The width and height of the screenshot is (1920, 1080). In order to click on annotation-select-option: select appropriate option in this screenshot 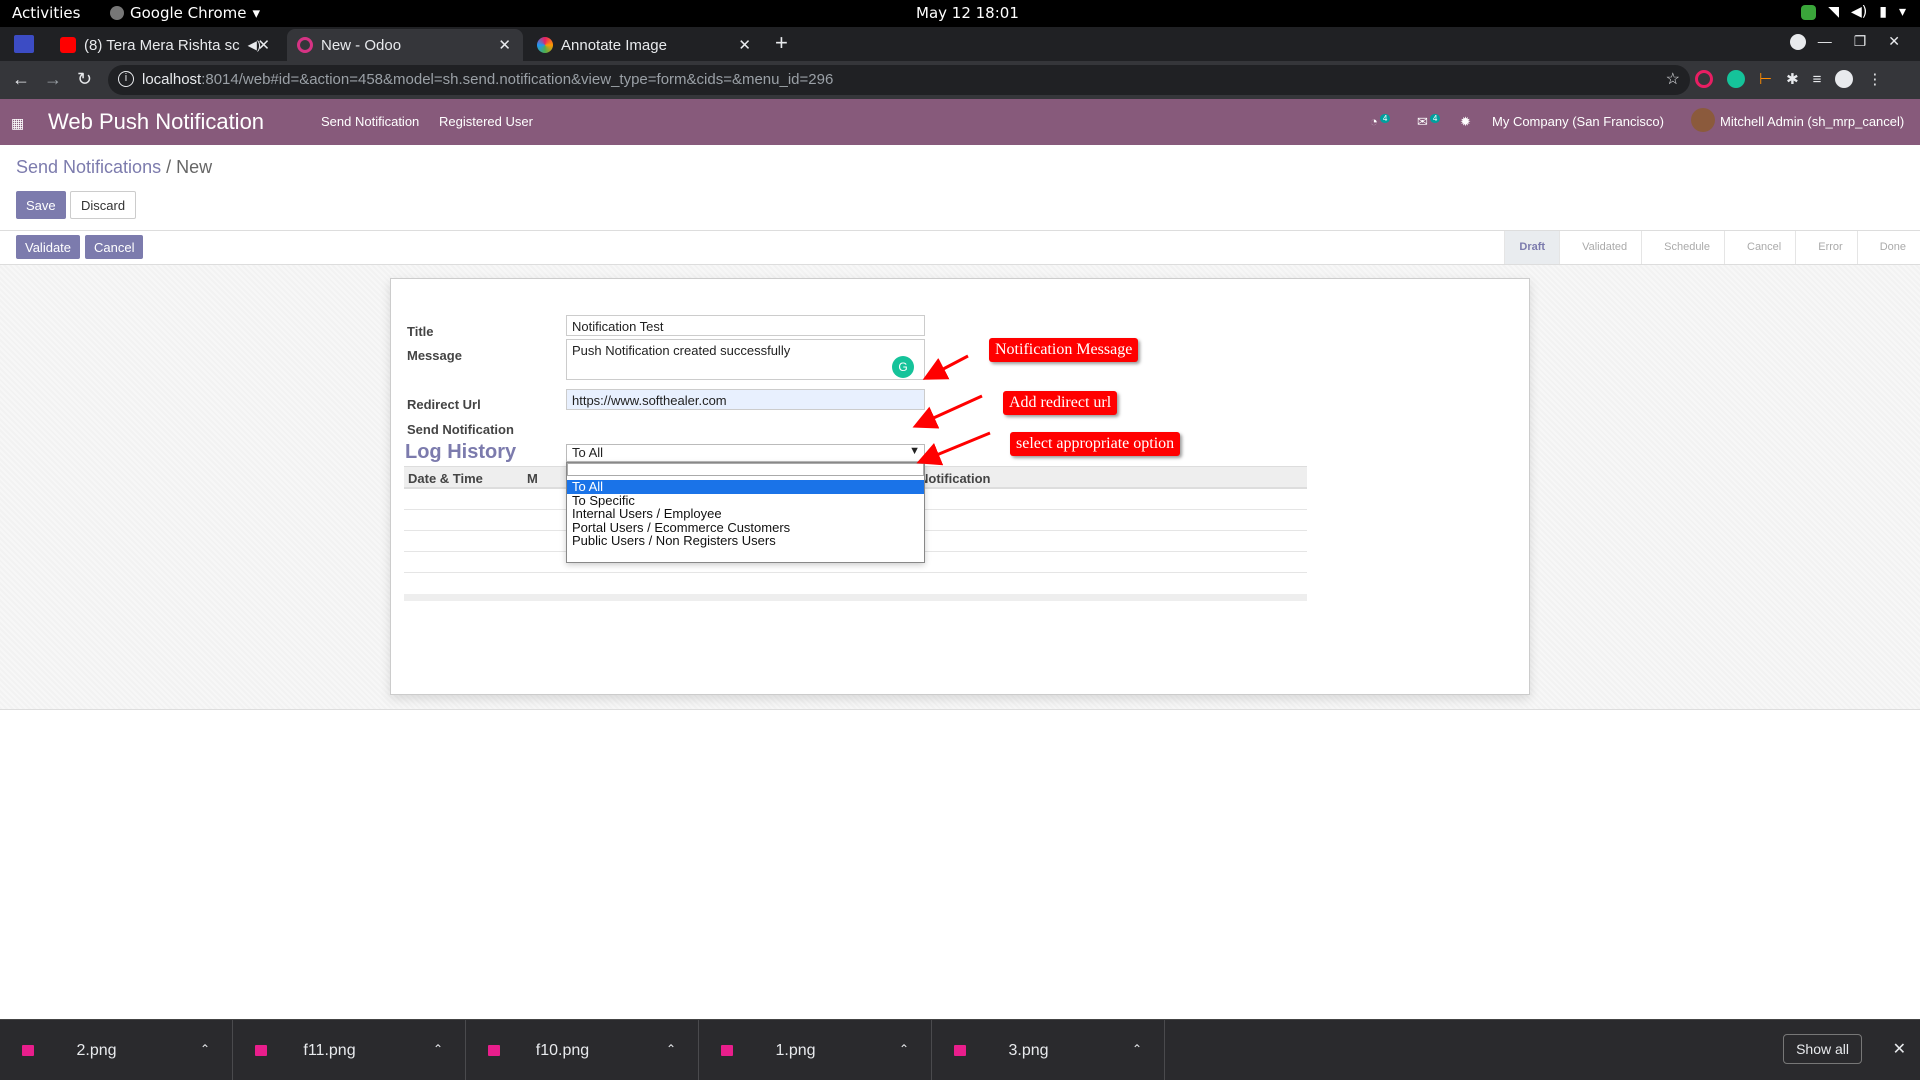, I will do `click(1095, 444)`.